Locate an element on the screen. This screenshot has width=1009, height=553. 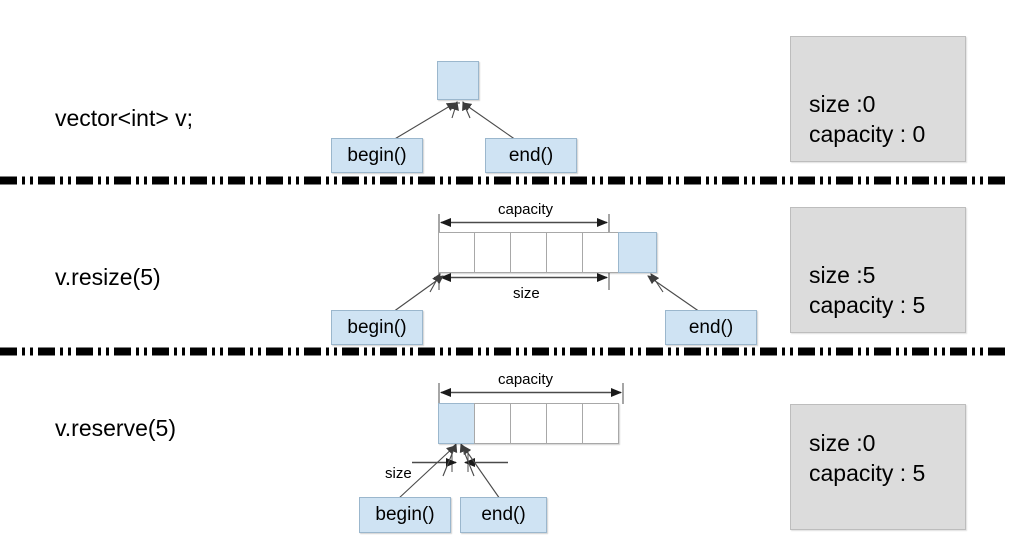
size-label-row2: size is located at coordinates (526, 293).